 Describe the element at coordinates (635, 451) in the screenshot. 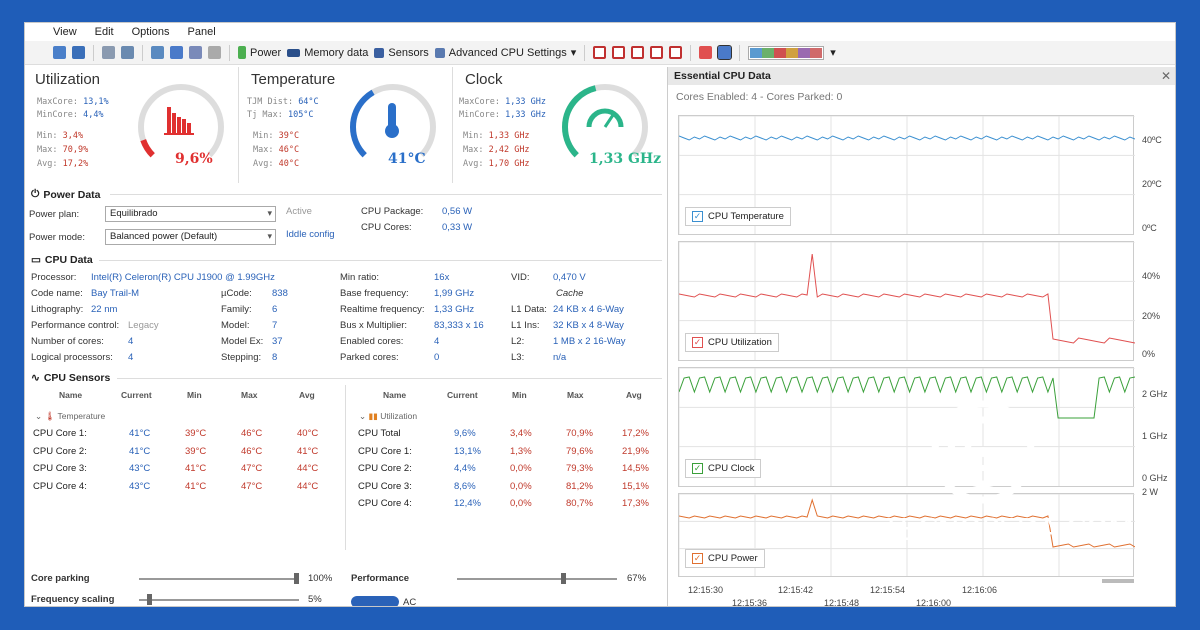

I see `sensor-value: 21,9%` at that location.